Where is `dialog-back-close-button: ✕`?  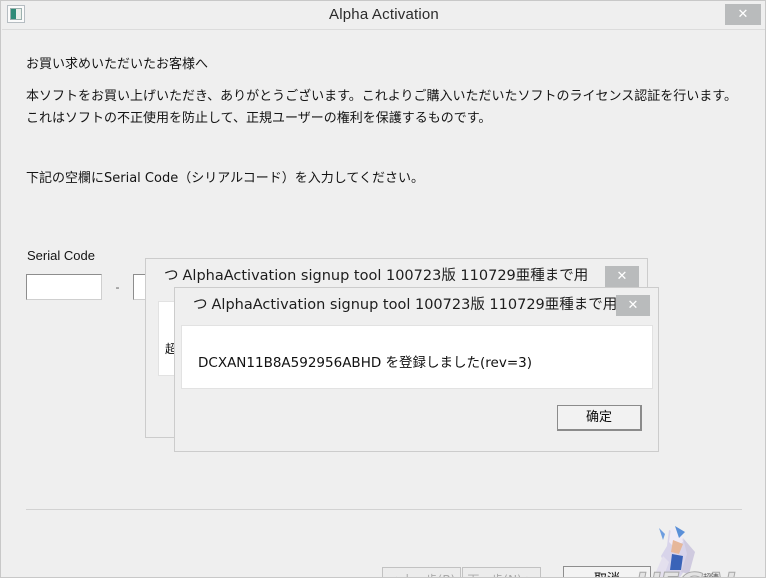 dialog-back-close-button: ✕ is located at coordinates (622, 276).